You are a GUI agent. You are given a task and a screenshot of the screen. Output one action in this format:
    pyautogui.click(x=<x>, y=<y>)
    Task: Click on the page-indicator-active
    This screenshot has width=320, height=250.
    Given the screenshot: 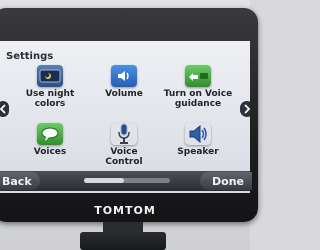 What is the action you would take?
    pyautogui.click(x=104, y=180)
    